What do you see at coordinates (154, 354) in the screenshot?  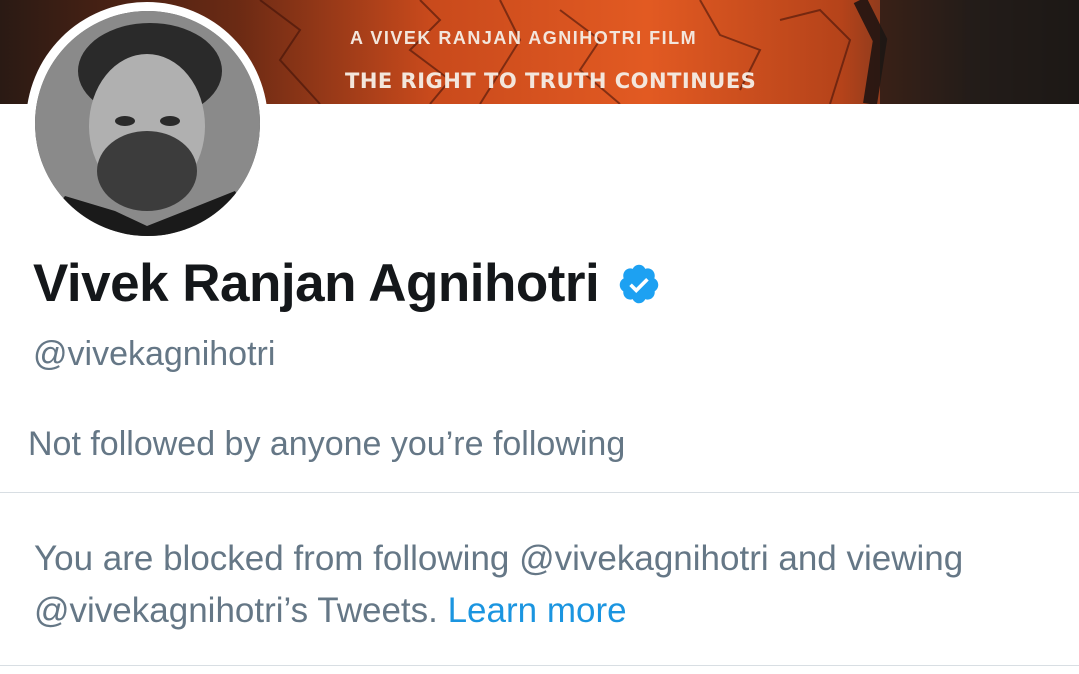 I see `profile-handle: @vivekagnihotri` at bounding box center [154, 354].